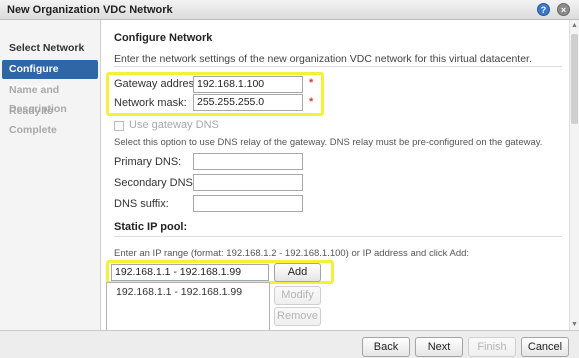 The width and height of the screenshot is (579, 358). What do you see at coordinates (248, 203) in the screenshot?
I see `dns-suffix-input` at bounding box center [248, 203].